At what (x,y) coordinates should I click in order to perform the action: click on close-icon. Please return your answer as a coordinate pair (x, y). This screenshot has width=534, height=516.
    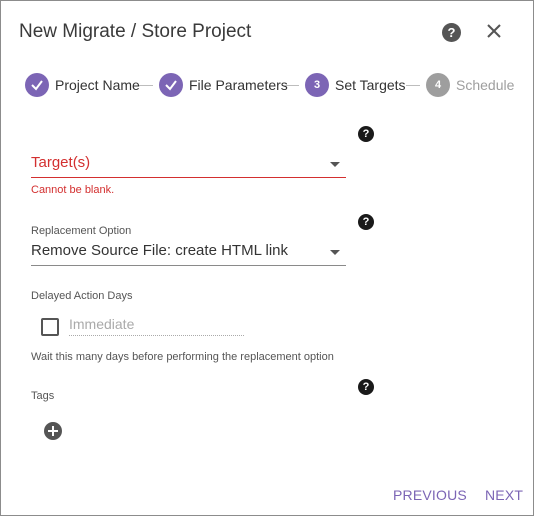
    Looking at the image, I should click on (494, 31).